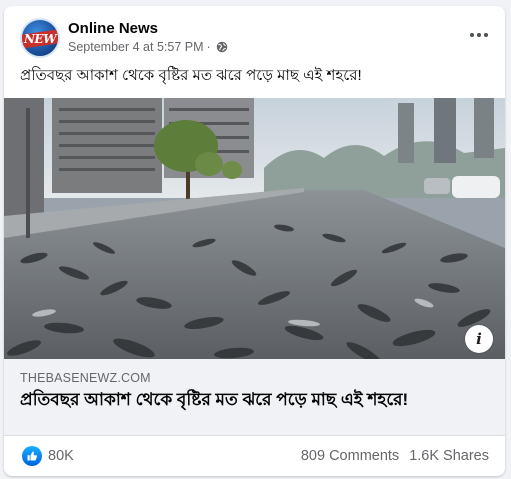 Image resolution: width=511 pixels, height=479 pixels. Describe the element at coordinates (113, 28) in the screenshot. I see `page-name: Online News` at that location.